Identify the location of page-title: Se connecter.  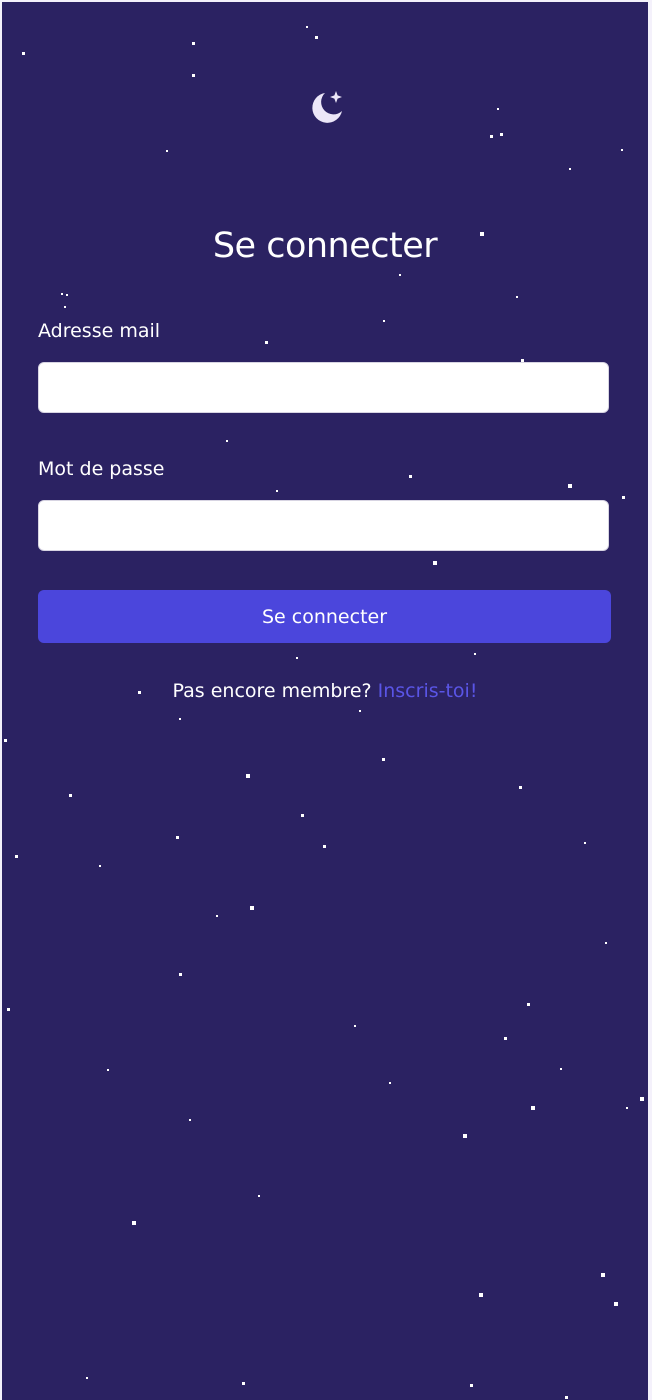
(325, 246).